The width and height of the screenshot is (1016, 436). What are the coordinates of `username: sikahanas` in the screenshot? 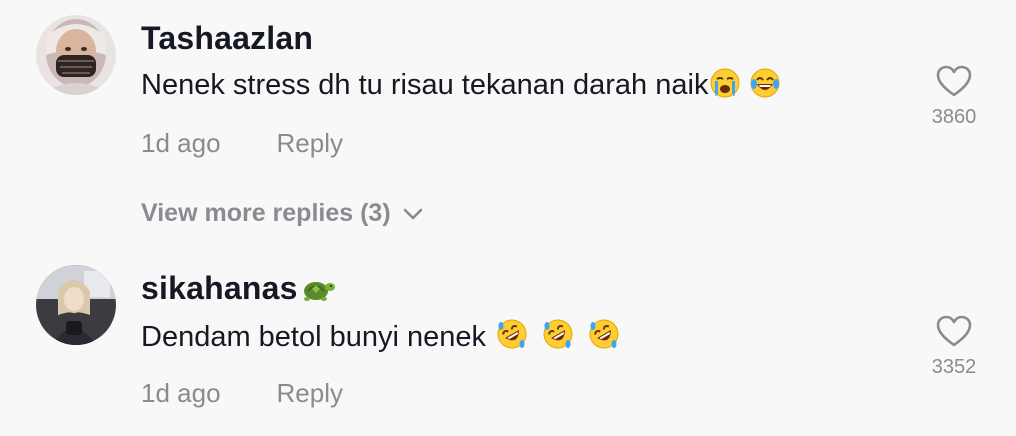 It's located at (238, 290).